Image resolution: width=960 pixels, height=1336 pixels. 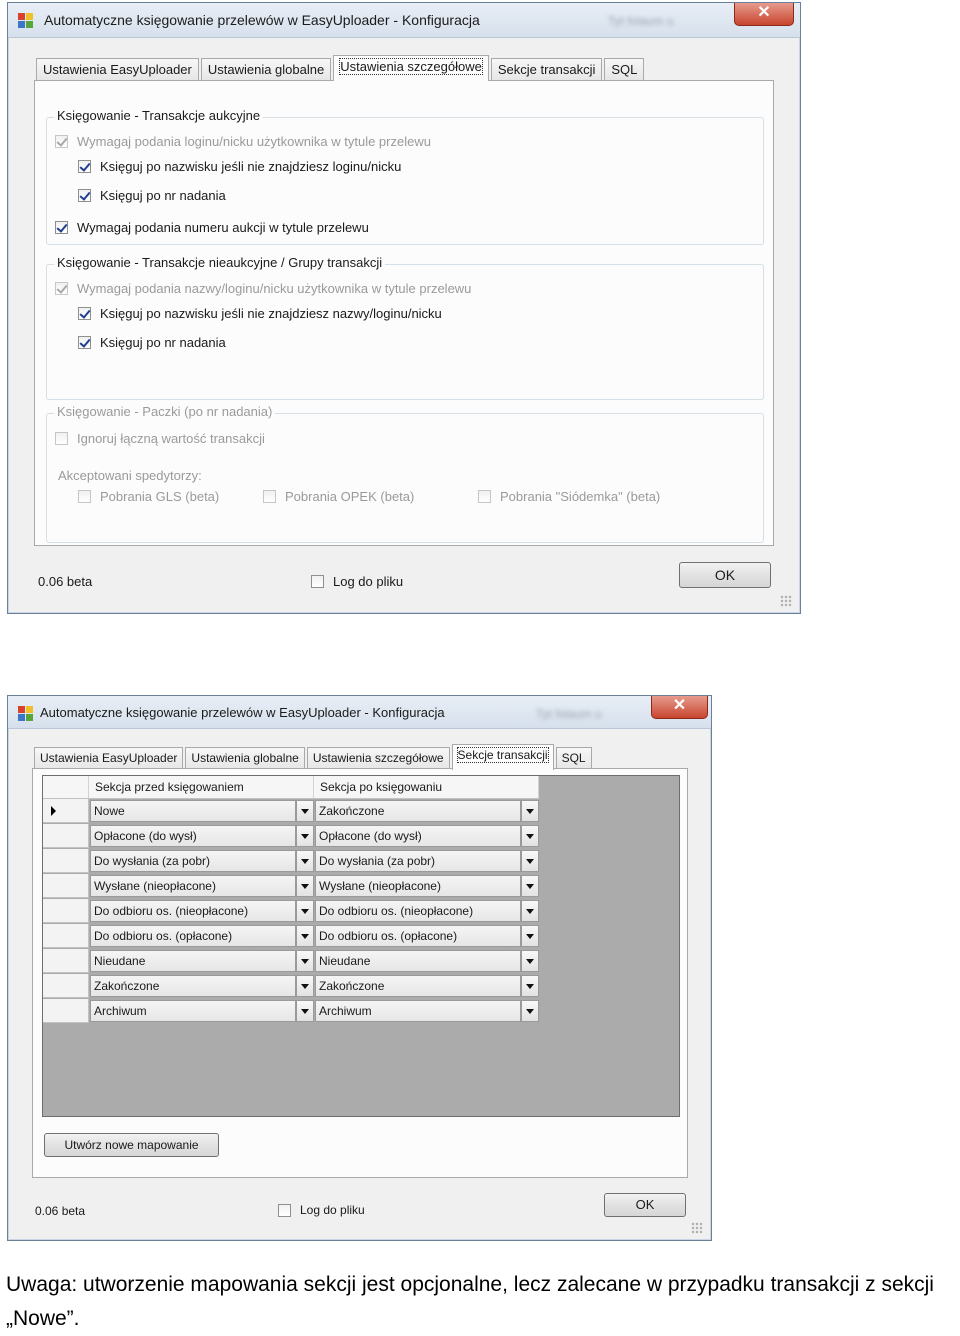 What do you see at coordinates (418, 936) in the screenshot?
I see `section-after-select: Do odbioru os. (opłacone)` at bounding box center [418, 936].